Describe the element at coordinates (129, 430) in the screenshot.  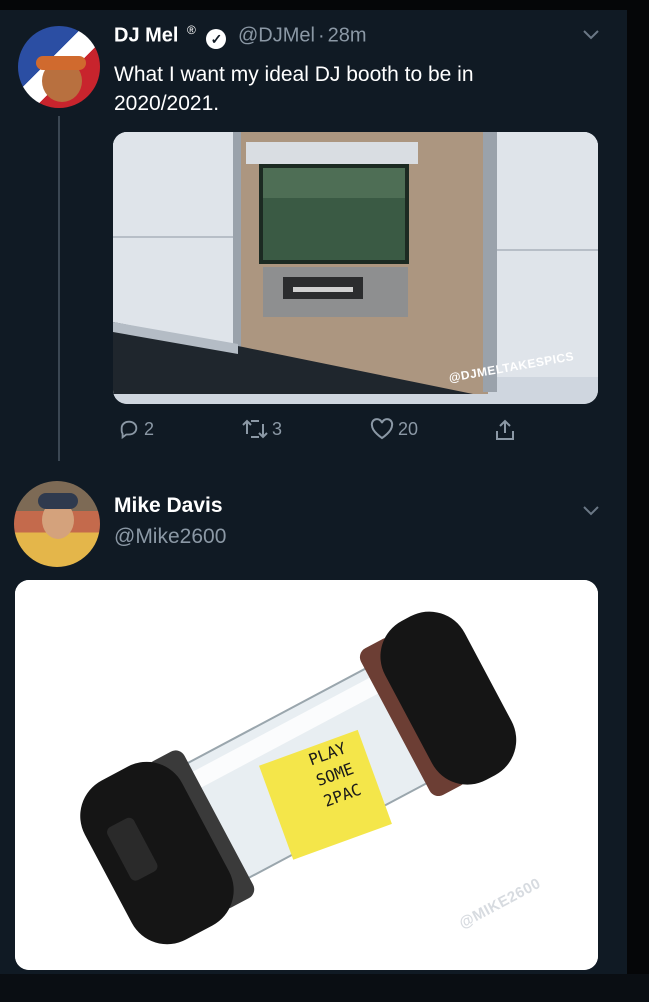
I see `reply-icon` at that location.